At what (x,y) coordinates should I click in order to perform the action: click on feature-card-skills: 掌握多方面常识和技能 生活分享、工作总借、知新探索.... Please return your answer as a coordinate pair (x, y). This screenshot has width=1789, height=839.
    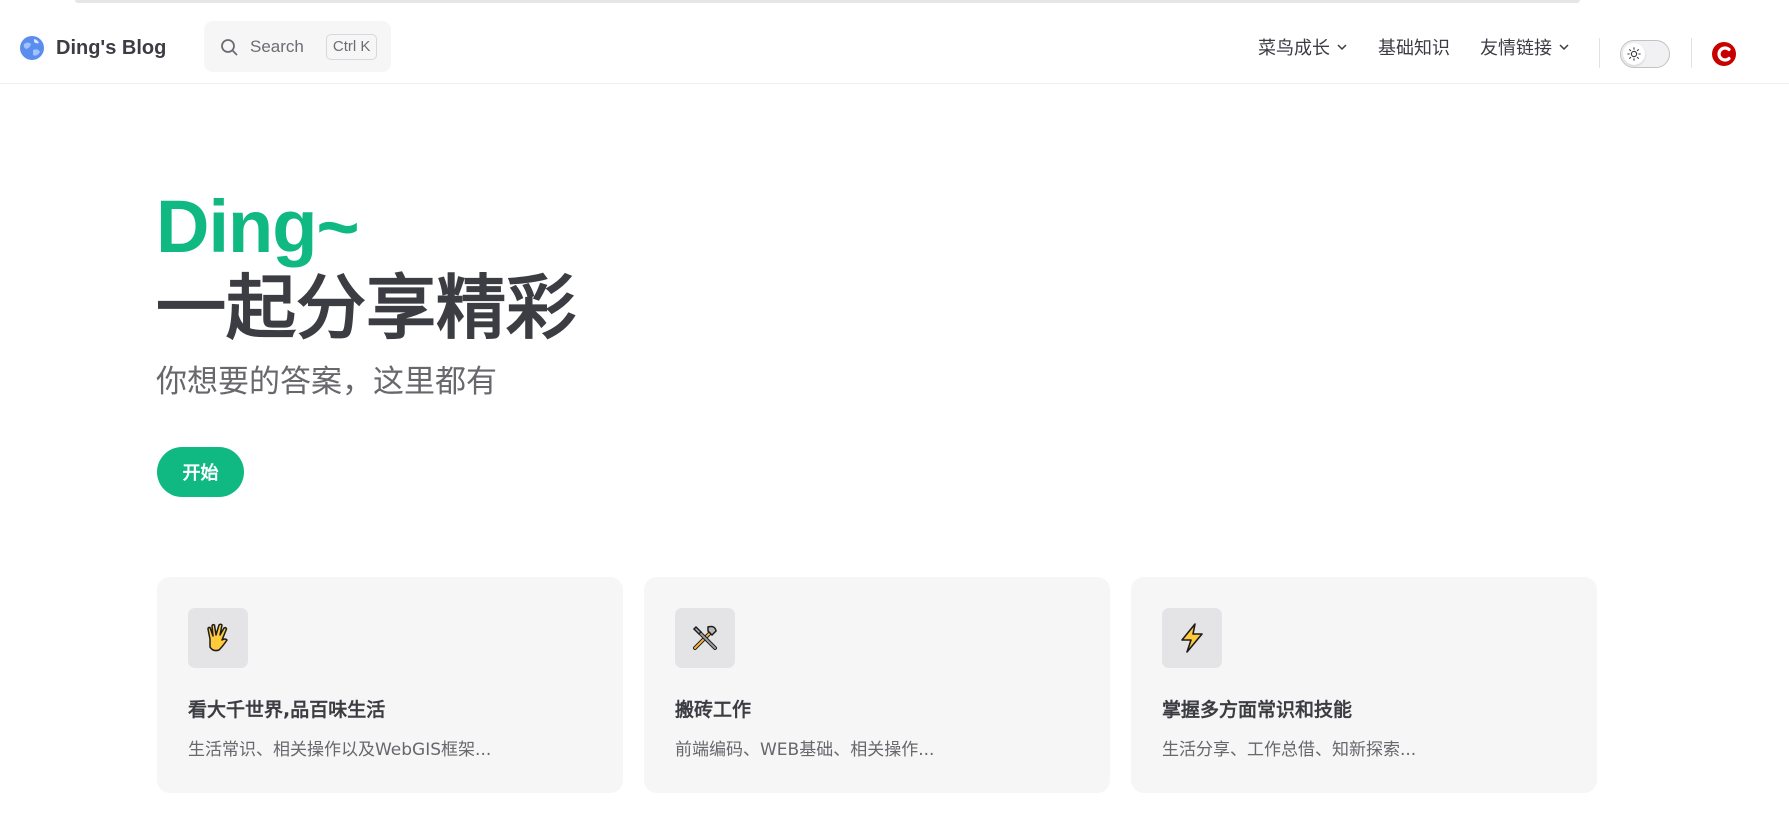
    Looking at the image, I should click on (1364, 685).